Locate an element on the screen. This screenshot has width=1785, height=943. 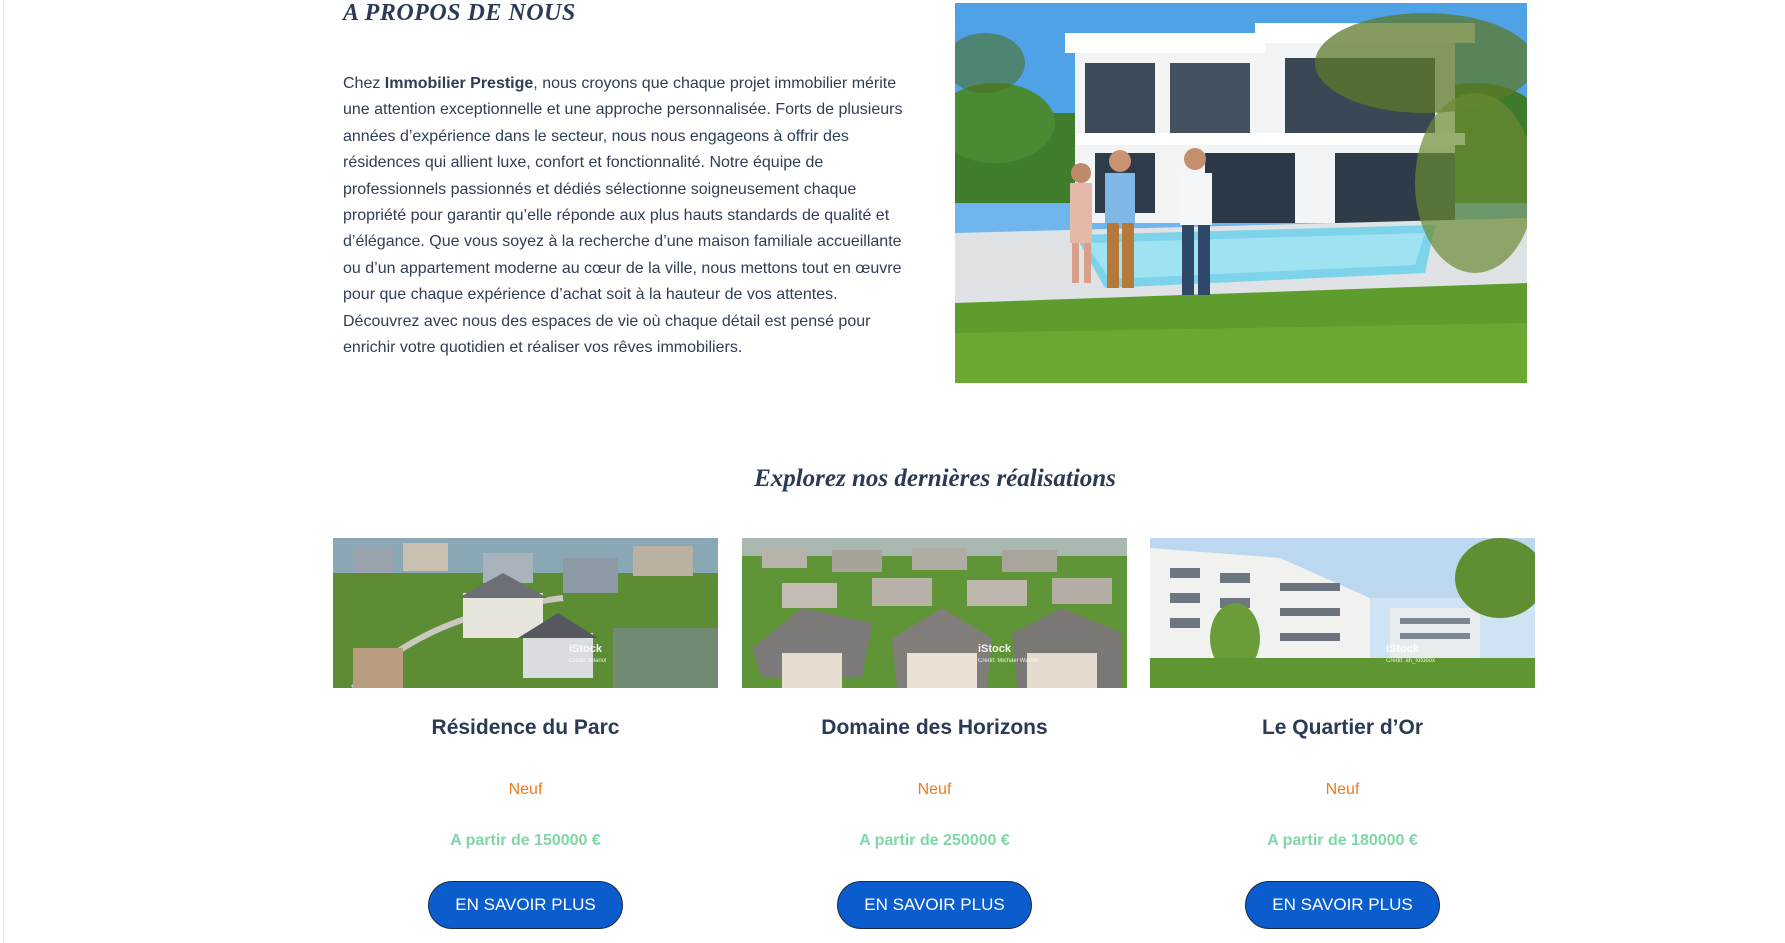
card-title: Résidence du Parc is located at coordinates (525, 727).